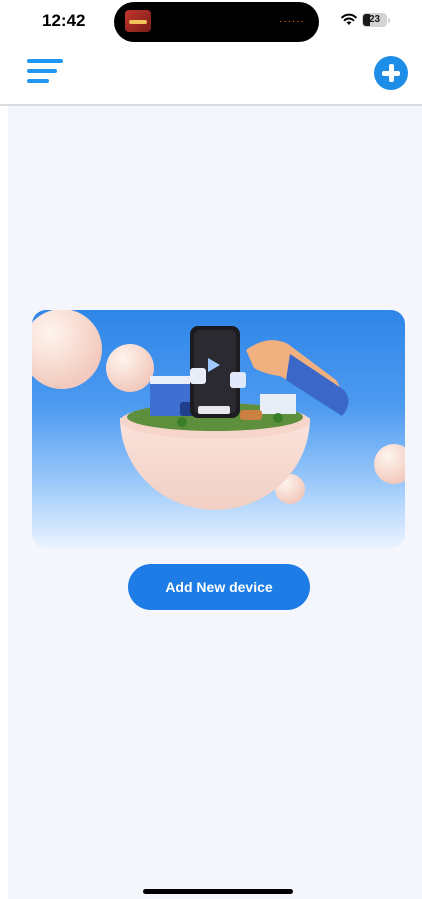 The width and height of the screenshot is (422, 899). What do you see at coordinates (45, 71) in the screenshot?
I see `hamburger-menu-icon` at bounding box center [45, 71].